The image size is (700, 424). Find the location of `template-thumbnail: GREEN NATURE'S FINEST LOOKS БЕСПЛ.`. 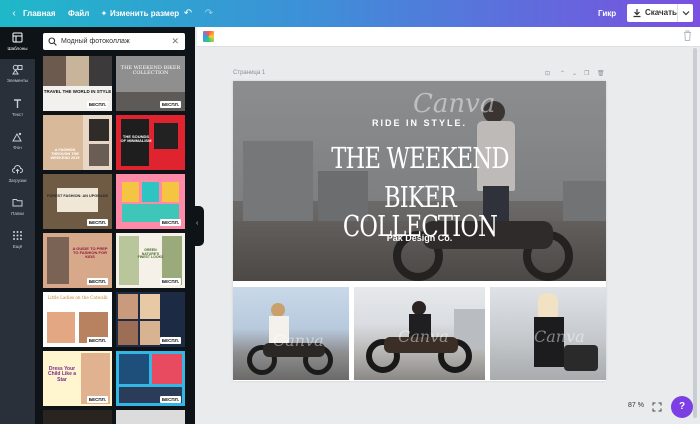

template-thumbnail: GREEN NATURE'S FINEST LOOKS БЕСПЛ. is located at coordinates (150, 260).